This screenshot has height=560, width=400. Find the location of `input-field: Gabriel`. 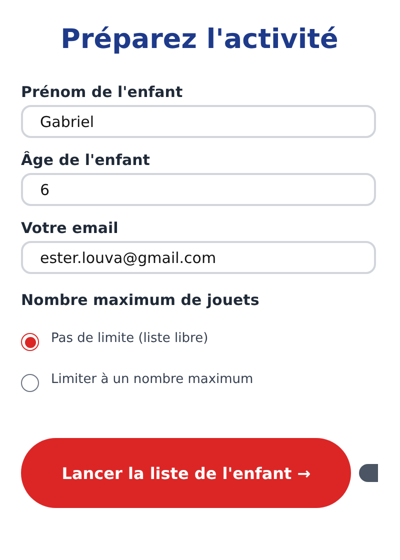

input-field: Gabriel is located at coordinates (198, 121).